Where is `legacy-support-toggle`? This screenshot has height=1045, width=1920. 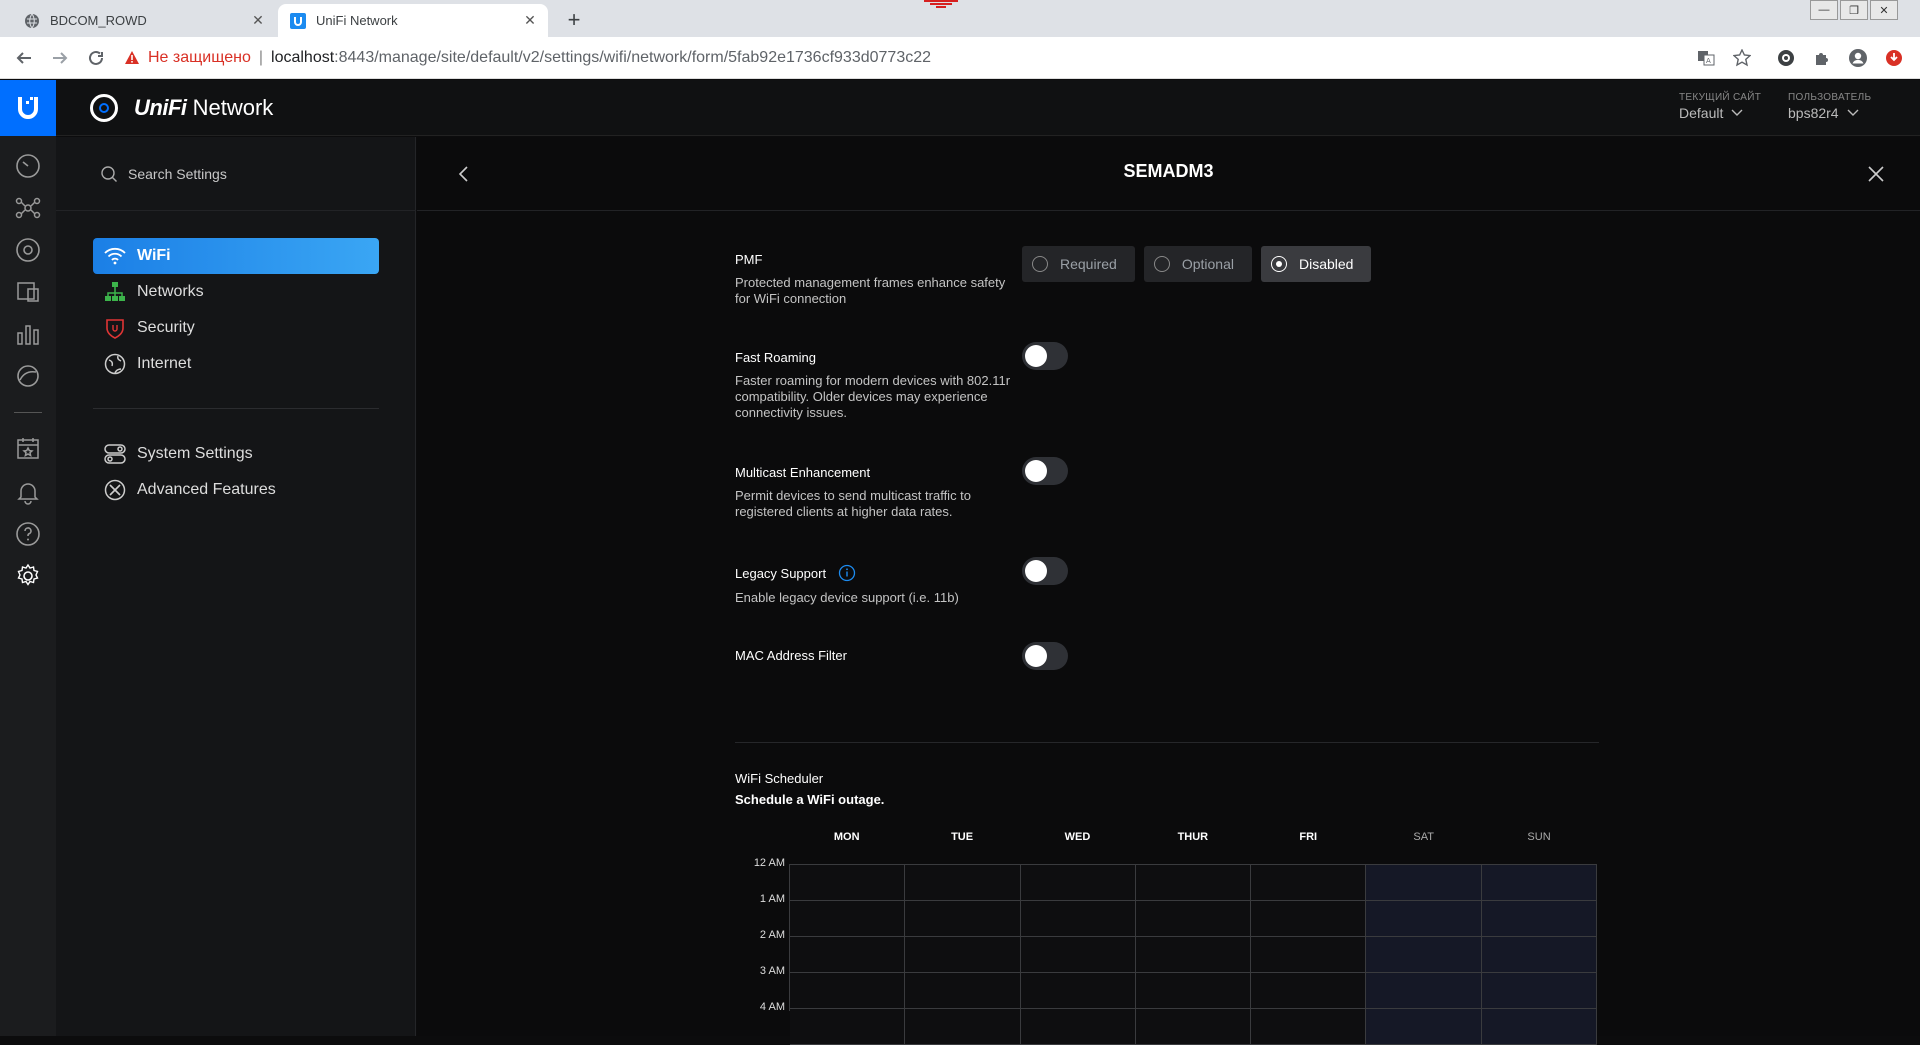
legacy-support-toggle is located at coordinates (1045, 571).